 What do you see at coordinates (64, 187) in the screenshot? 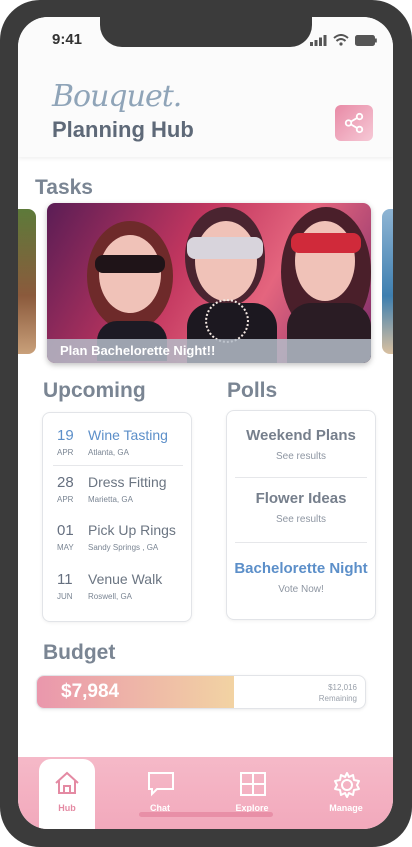
I see `tasks-heading: Tasks` at bounding box center [64, 187].